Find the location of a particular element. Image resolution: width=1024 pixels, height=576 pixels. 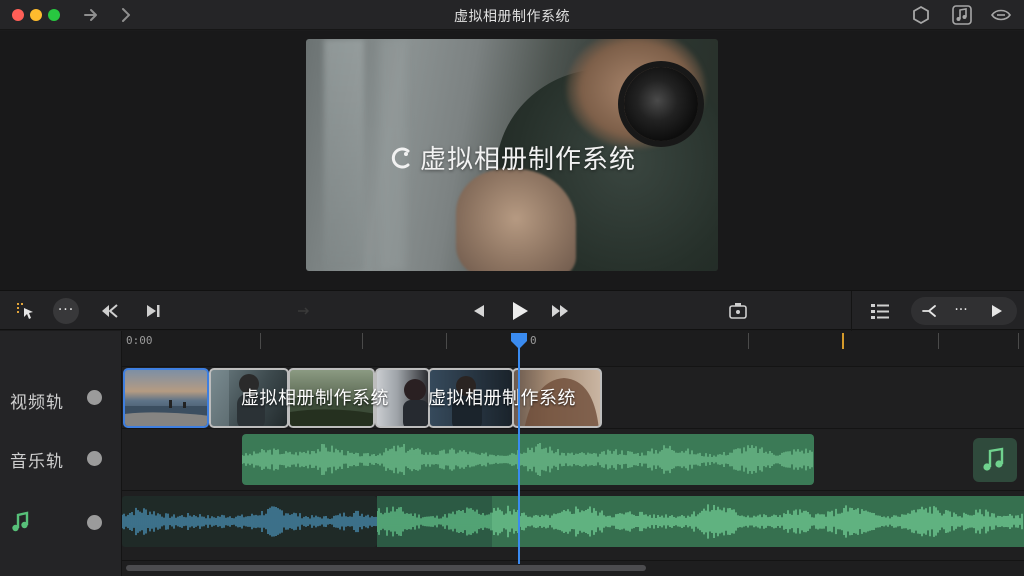

hexagon-settings-icon is located at coordinates (921, 15).